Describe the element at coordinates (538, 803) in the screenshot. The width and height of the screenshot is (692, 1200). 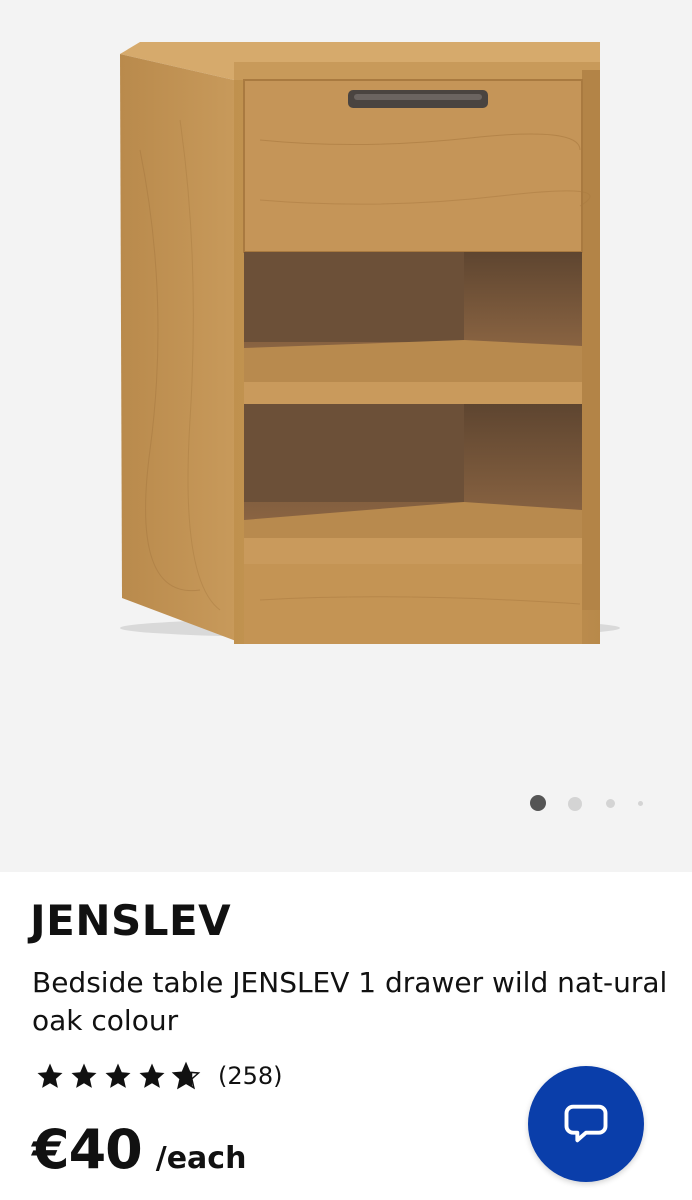
I see `carousel-dot-active` at that location.